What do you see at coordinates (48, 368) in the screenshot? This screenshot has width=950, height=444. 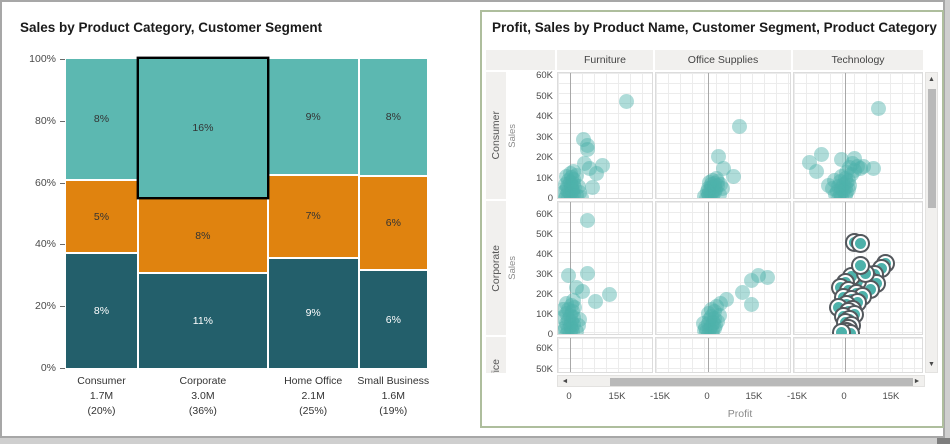 I see `mosaic-y-tick-label: 0%` at bounding box center [48, 368].